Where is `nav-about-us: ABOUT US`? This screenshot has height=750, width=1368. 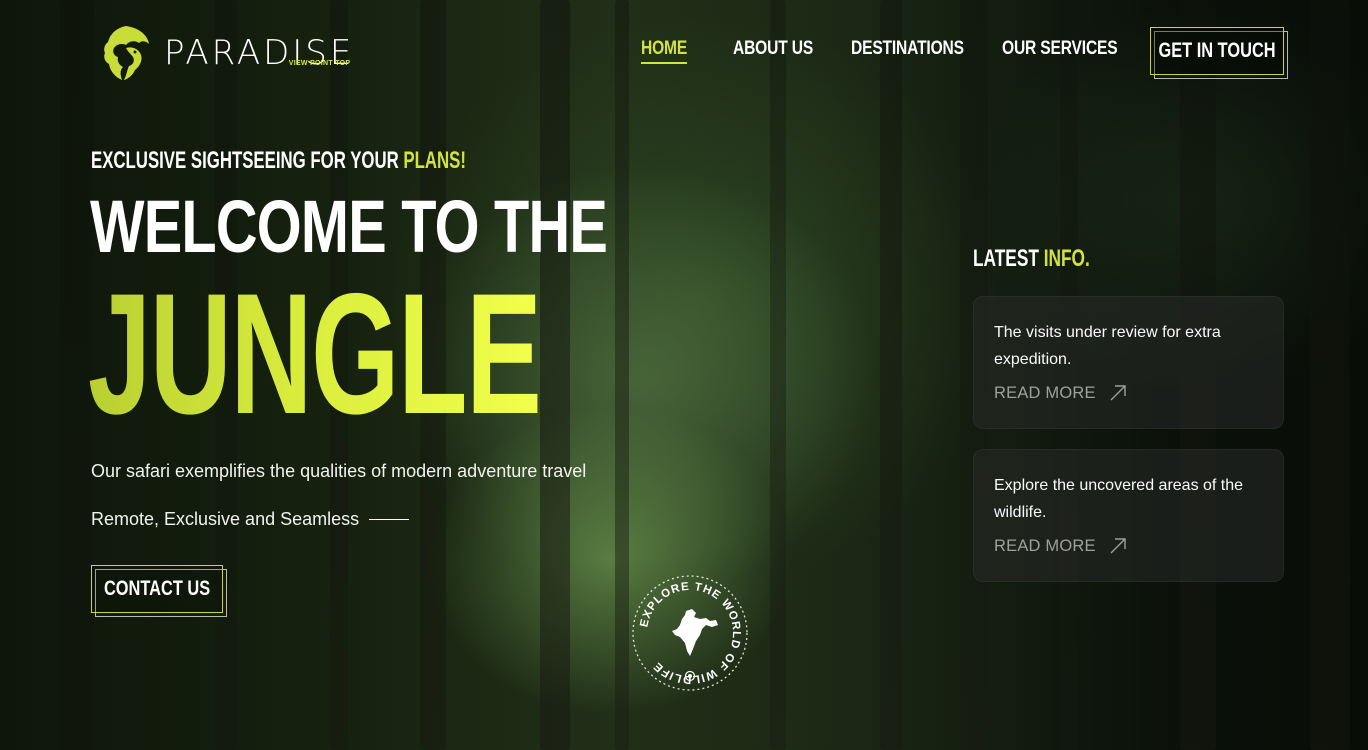 nav-about-us: ABOUT US is located at coordinates (773, 49).